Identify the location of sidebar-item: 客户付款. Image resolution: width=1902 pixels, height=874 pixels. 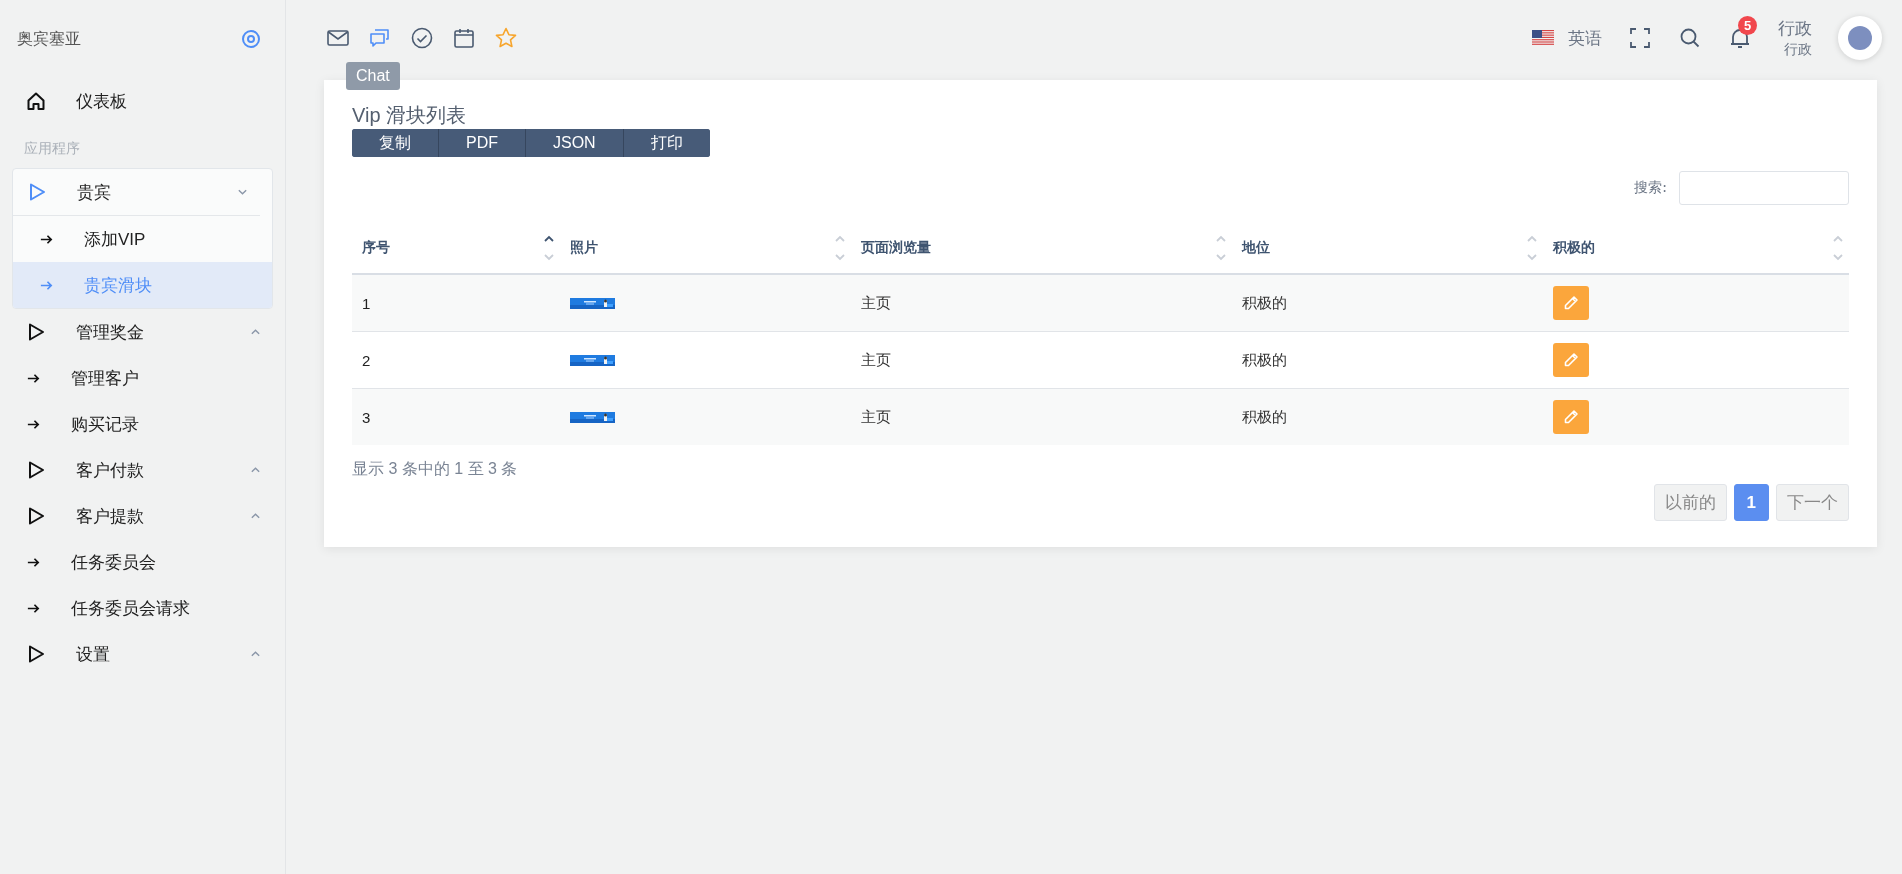
(142, 470).